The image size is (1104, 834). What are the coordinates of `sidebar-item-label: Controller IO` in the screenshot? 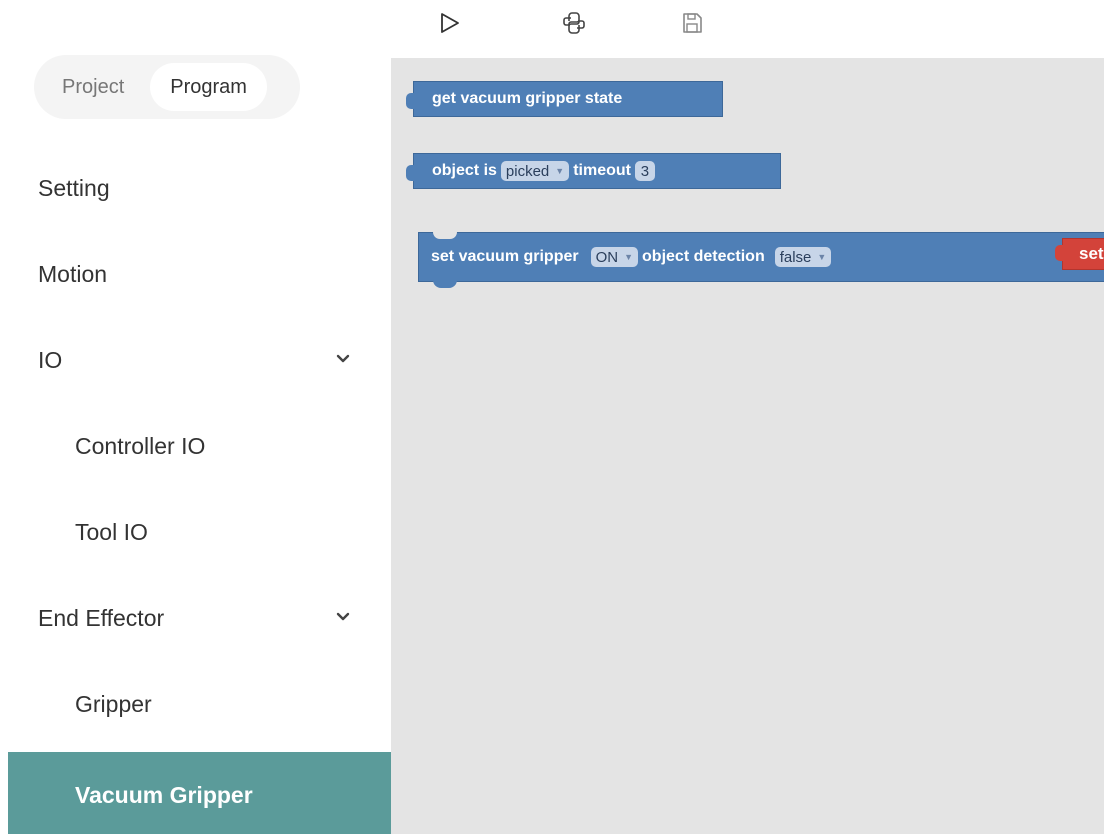 It's located at (140, 445).